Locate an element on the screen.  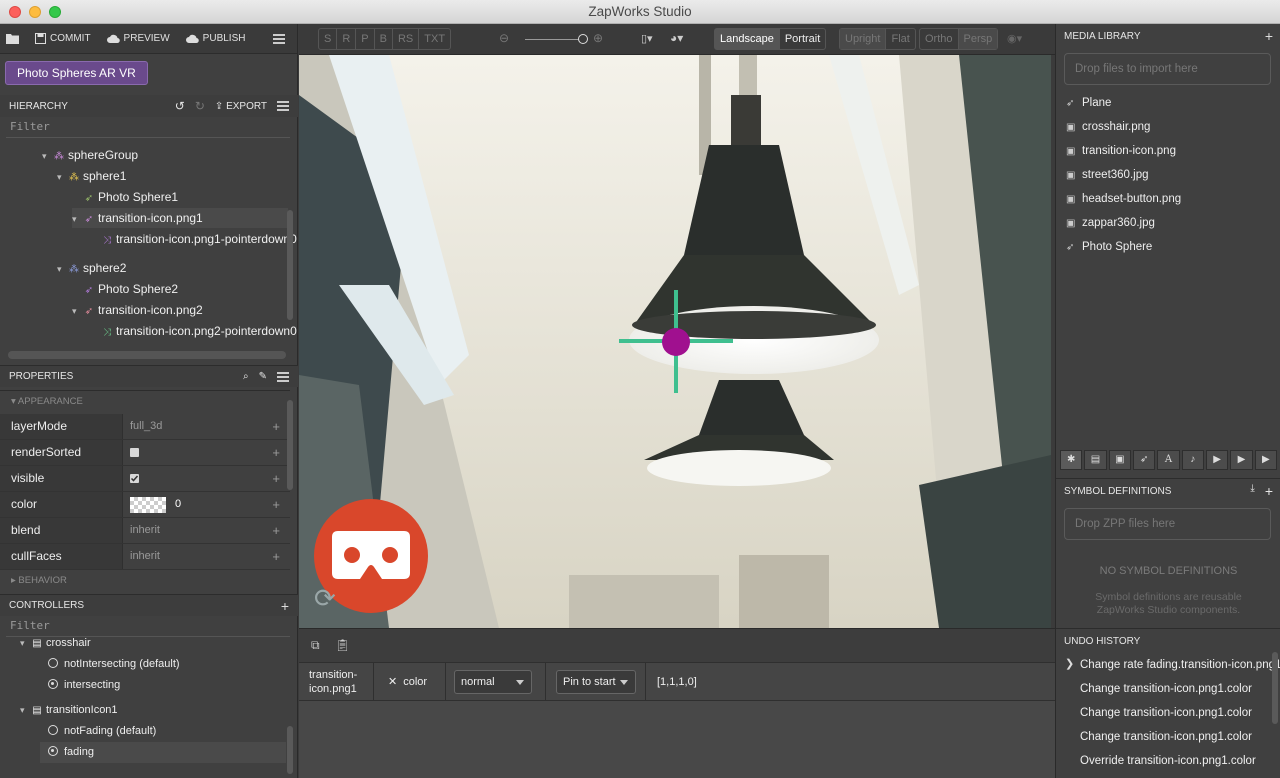
radio-icon is located at coordinates (53, 663).